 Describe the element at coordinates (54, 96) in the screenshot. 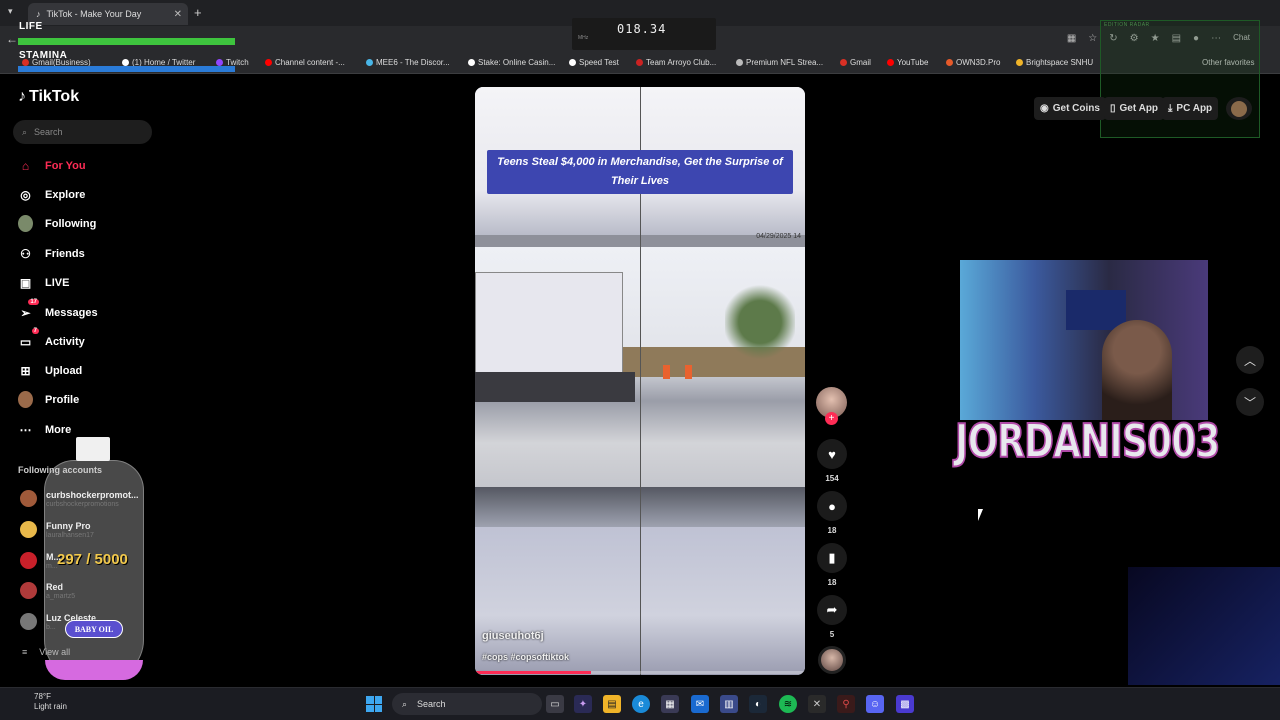

I see `tiktok-logo-text: TikTok` at that location.